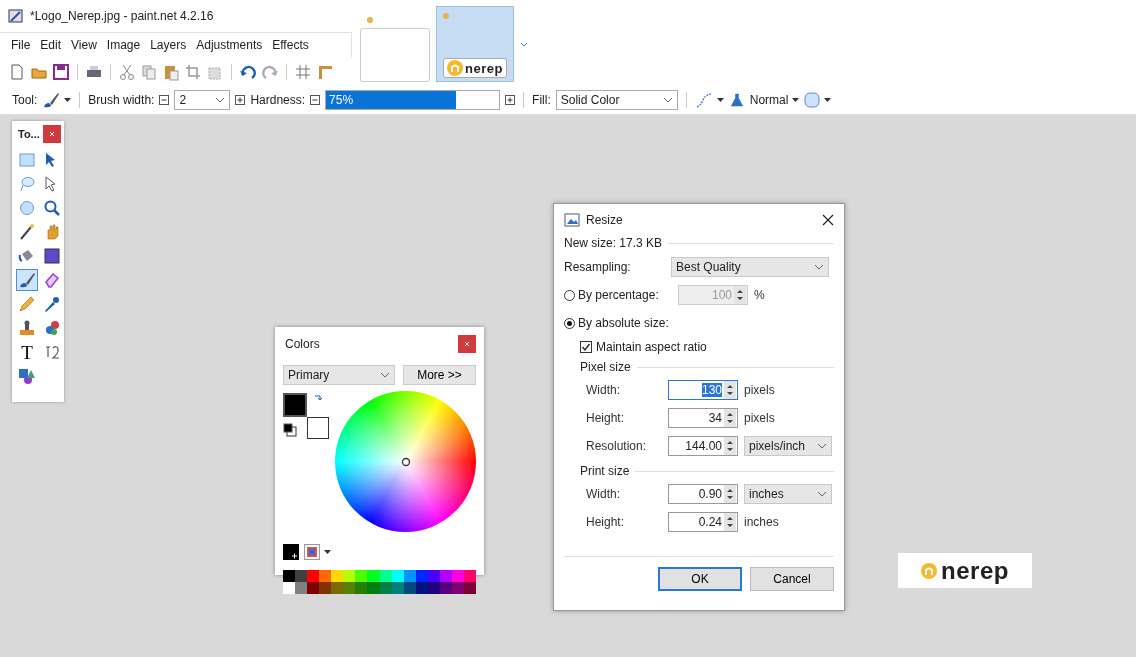 The width and height of the screenshot is (1136, 657). Describe the element at coordinates (193, 72) in the screenshot. I see `crop-icon` at that location.